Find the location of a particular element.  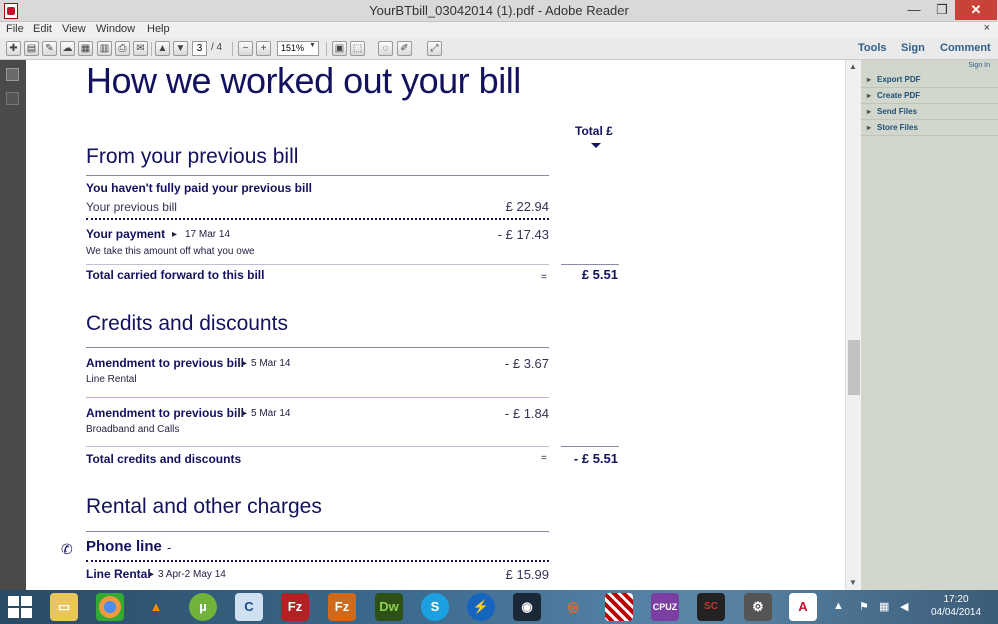

file-explorer-icon: ▭ is located at coordinates (64, 607).